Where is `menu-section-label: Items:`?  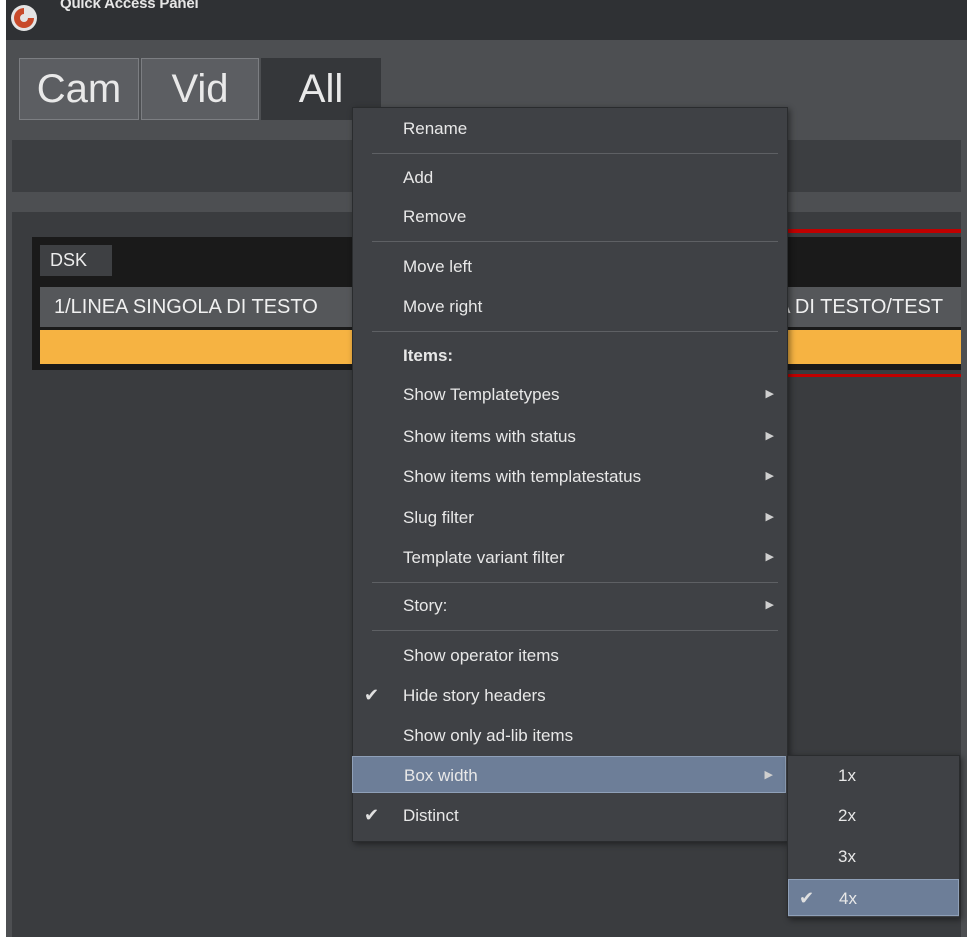 menu-section-label: Items: is located at coordinates (428, 355).